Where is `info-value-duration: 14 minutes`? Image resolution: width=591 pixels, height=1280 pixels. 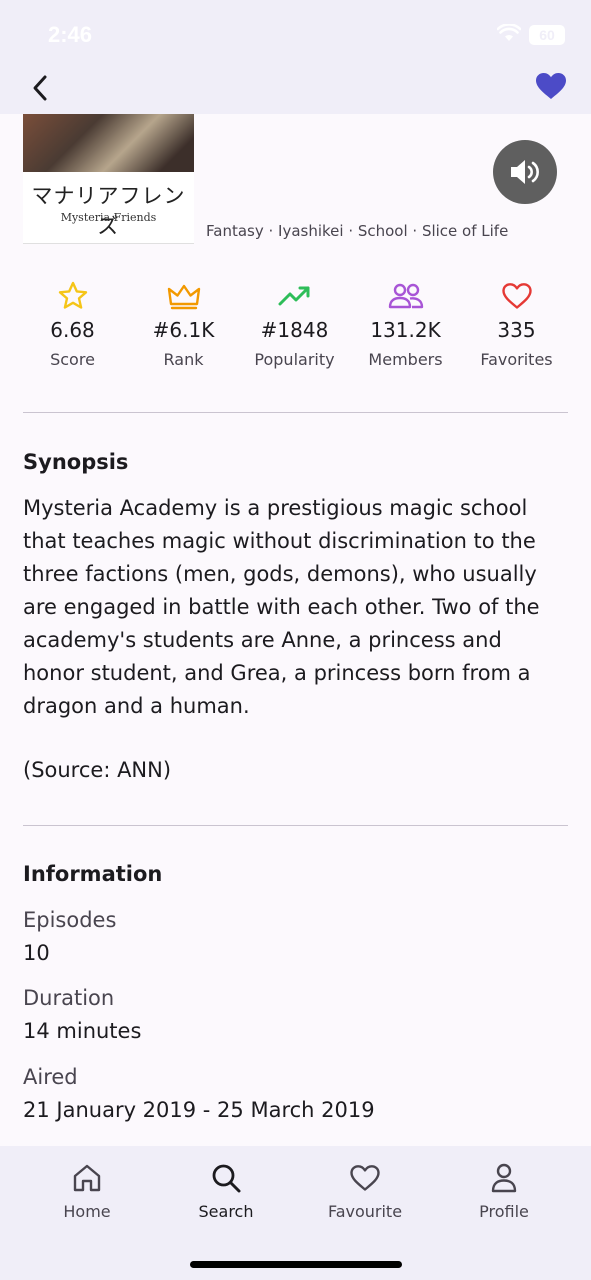
info-value-duration: 14 minutes is located at coordinates (82, 1031).